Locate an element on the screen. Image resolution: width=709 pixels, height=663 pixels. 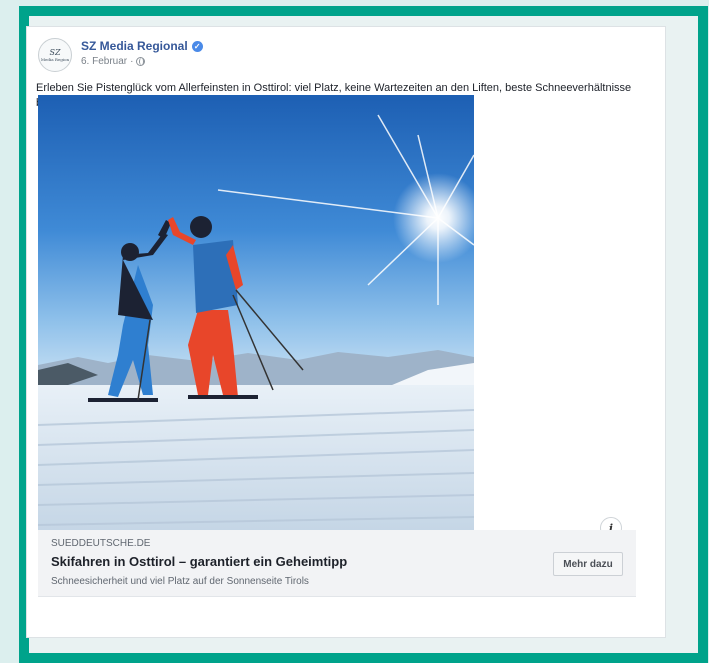
page-name: SZ Media Regional is located at coordinates (134, 46).